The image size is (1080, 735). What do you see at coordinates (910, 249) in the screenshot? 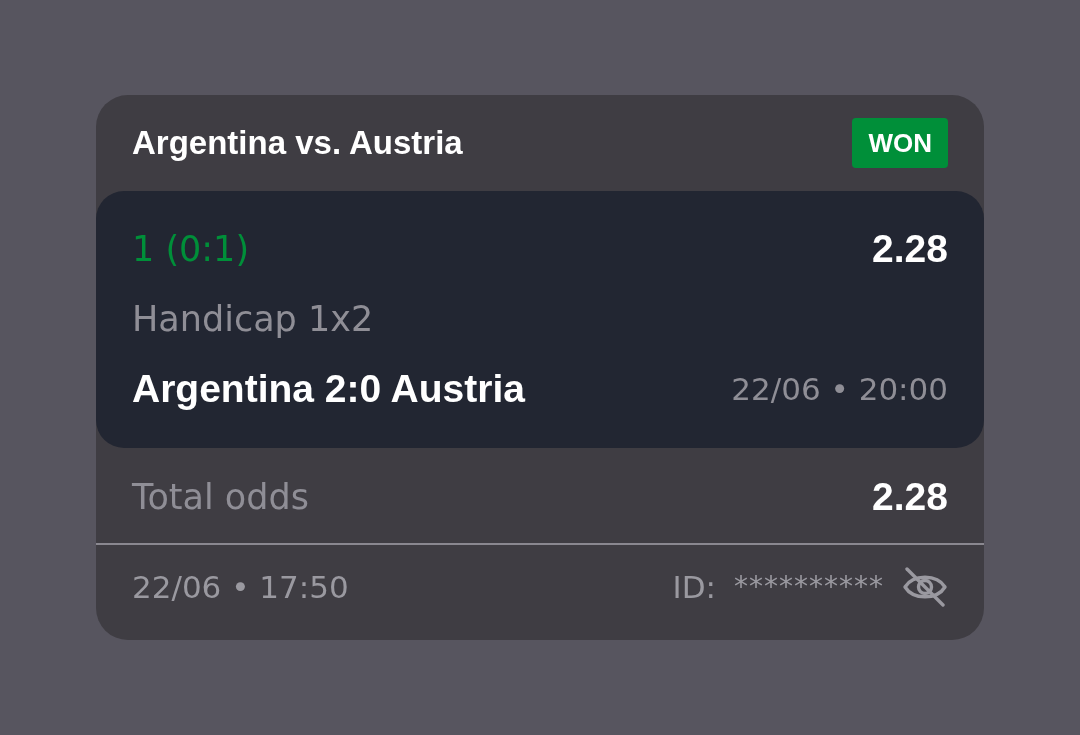
I see `selection-odds: 2.28` at bounding box center [910, 249].